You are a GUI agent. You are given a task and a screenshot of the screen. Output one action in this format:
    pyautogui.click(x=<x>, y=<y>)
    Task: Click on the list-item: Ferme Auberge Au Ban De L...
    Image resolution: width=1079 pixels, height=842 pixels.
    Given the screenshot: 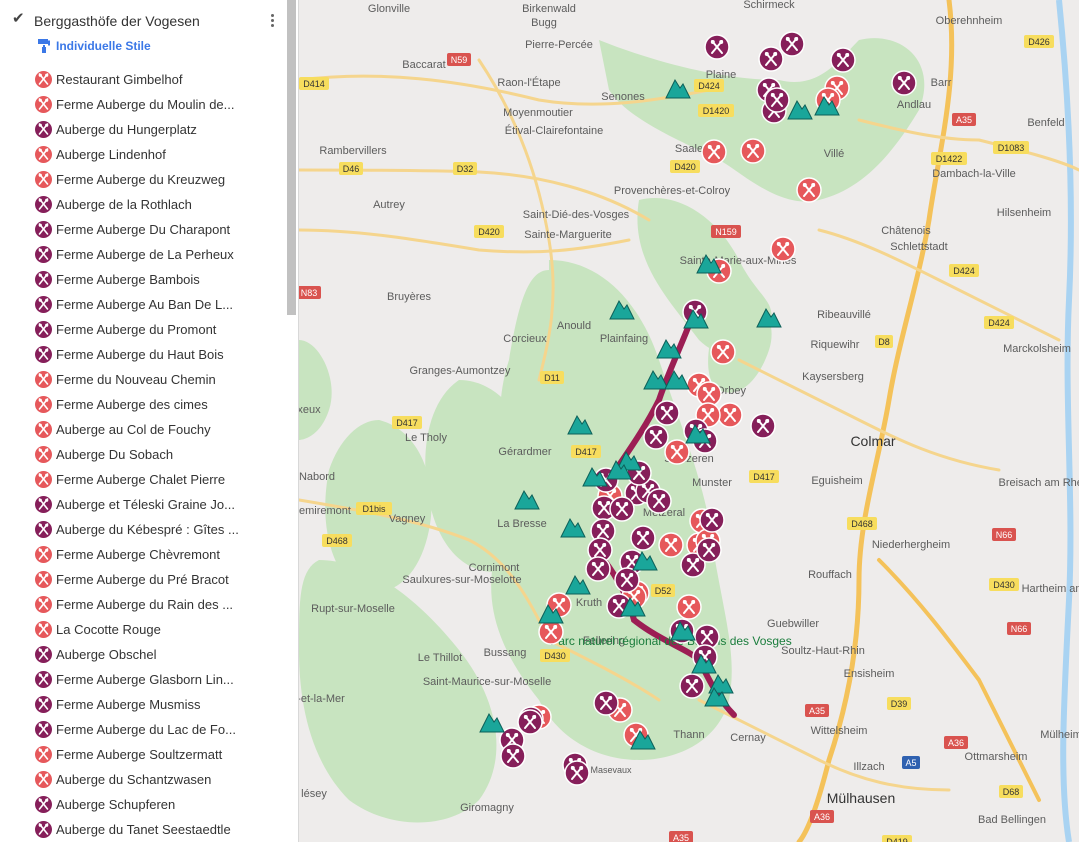 What is the action you would take?
    pyautogui.click(x=160, y=306)
    